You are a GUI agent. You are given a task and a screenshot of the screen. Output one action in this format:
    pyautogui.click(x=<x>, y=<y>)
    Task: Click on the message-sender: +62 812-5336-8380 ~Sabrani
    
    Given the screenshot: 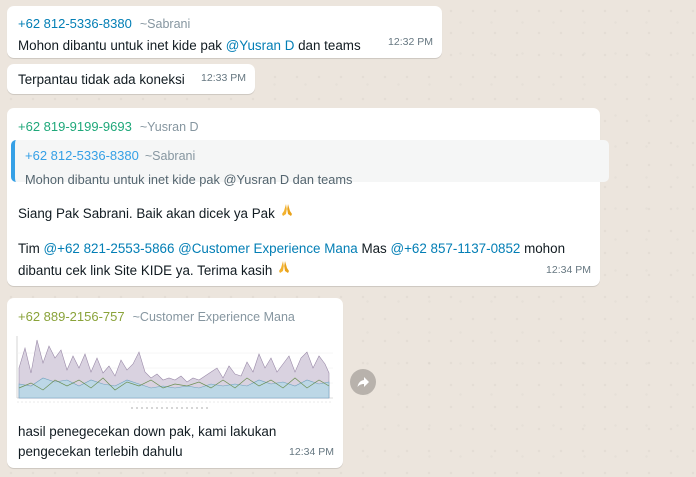 What is the action you would take?
    pyautogui.click(x=104, y=24)
    